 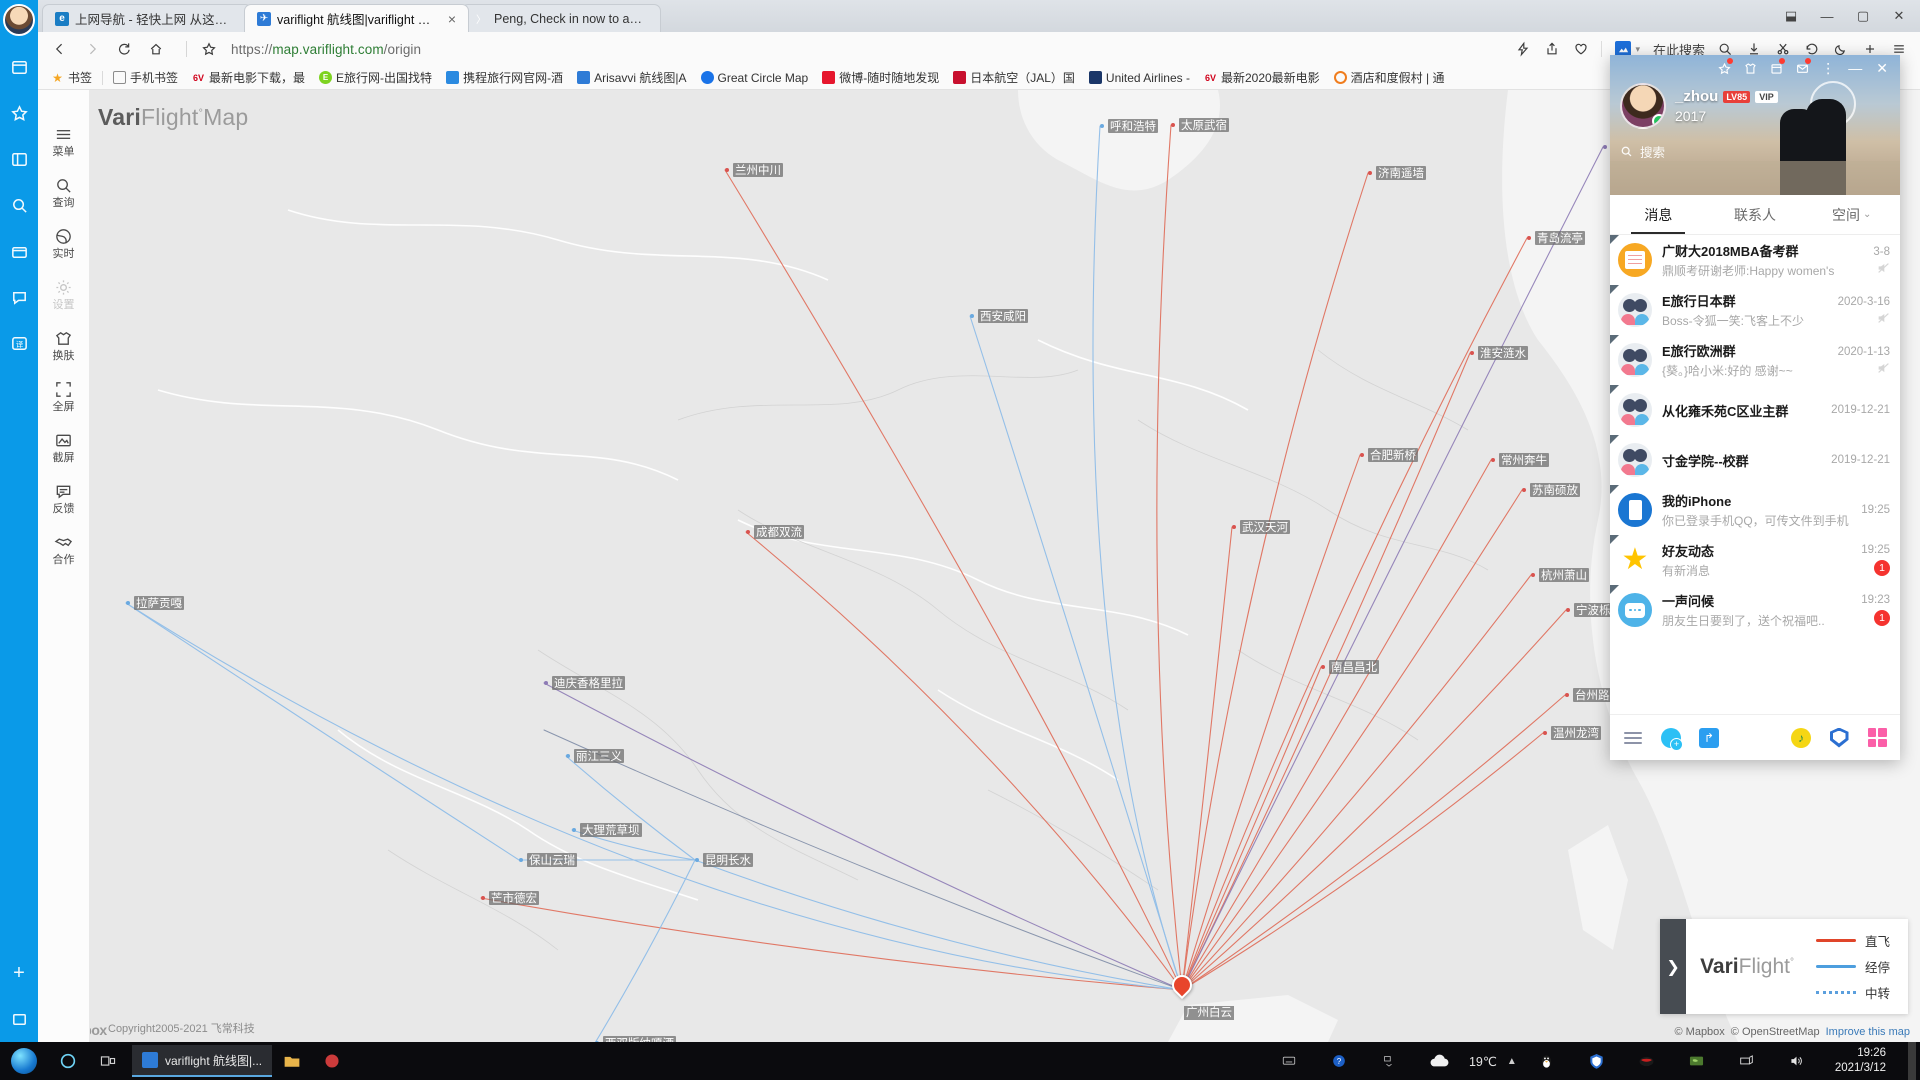 I want to click on bolt-icon, so click(x=1523, y=49).